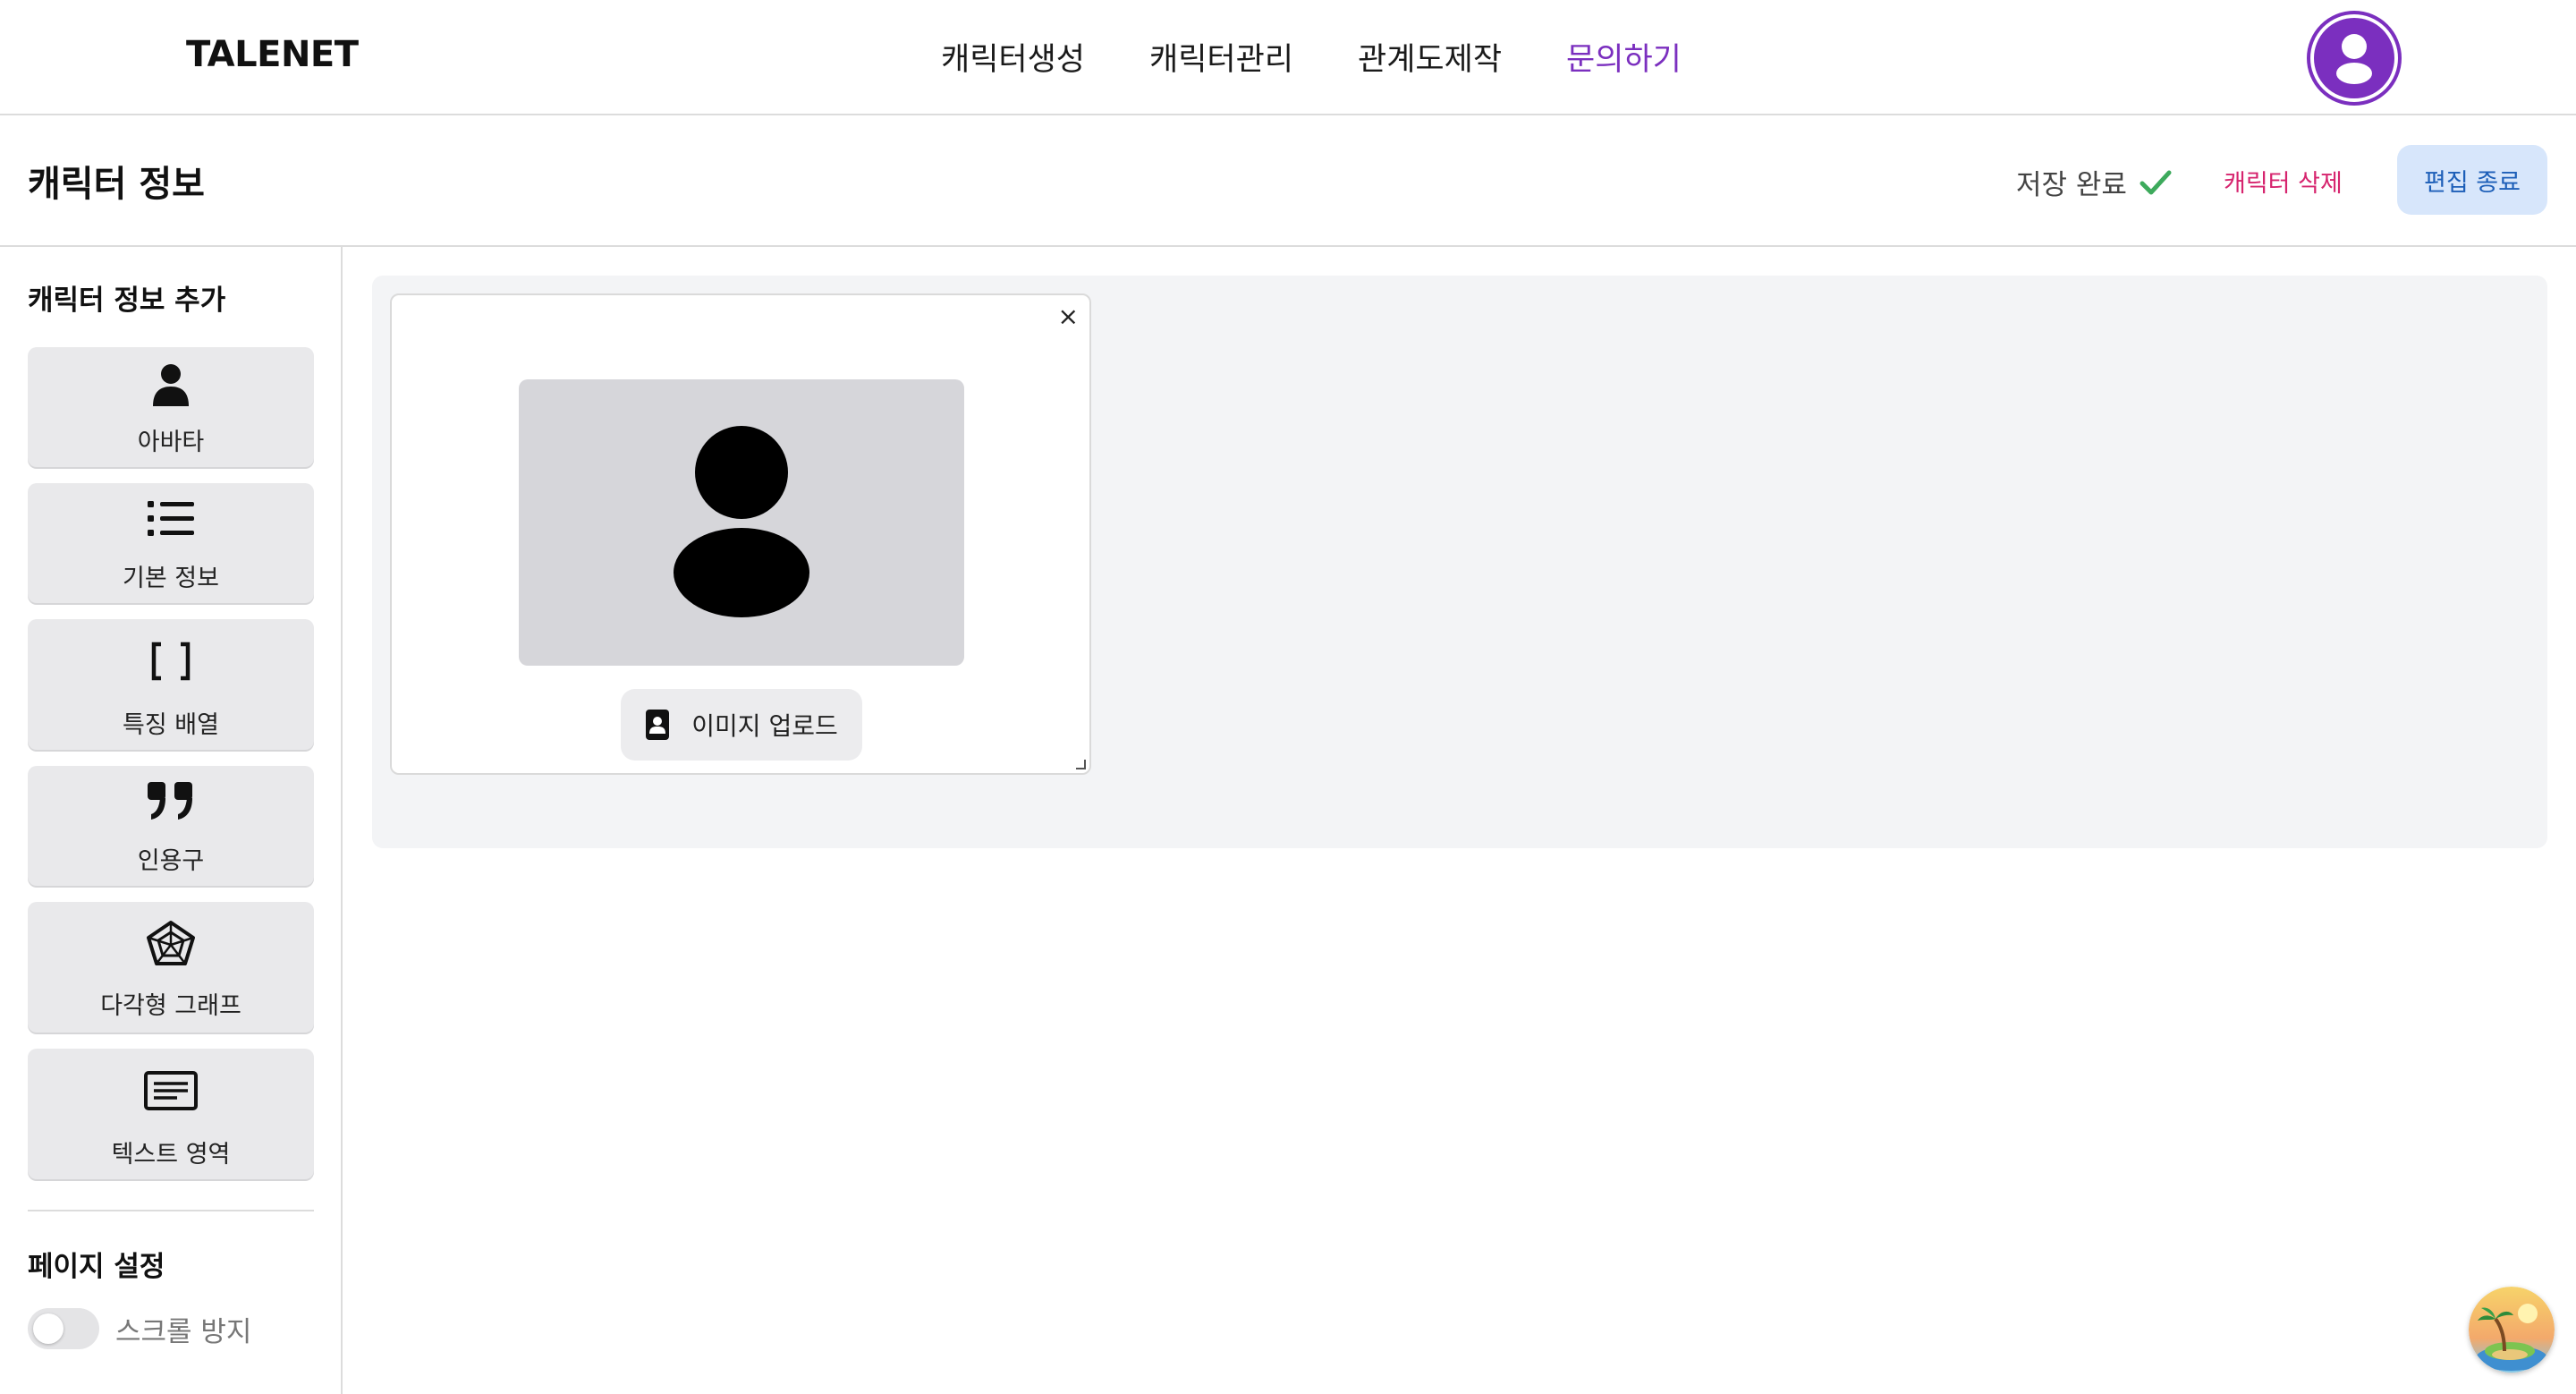 Image resolution: width=2576 pixels, height=1394 pixels. I want to click on scroll-lock-setting: 스크롤 방지, so click(139, 1328).